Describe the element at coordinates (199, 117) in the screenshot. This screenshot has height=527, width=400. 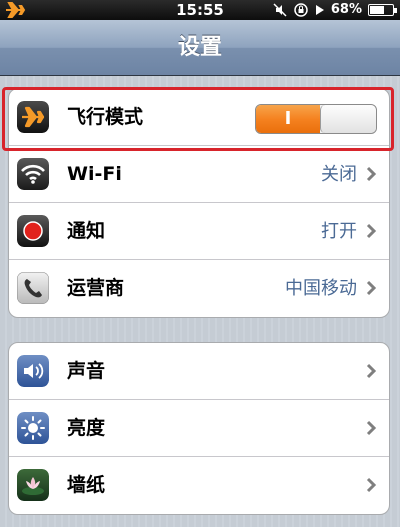
I see `row-airplane-mode: 飞行模式 I` at that location.